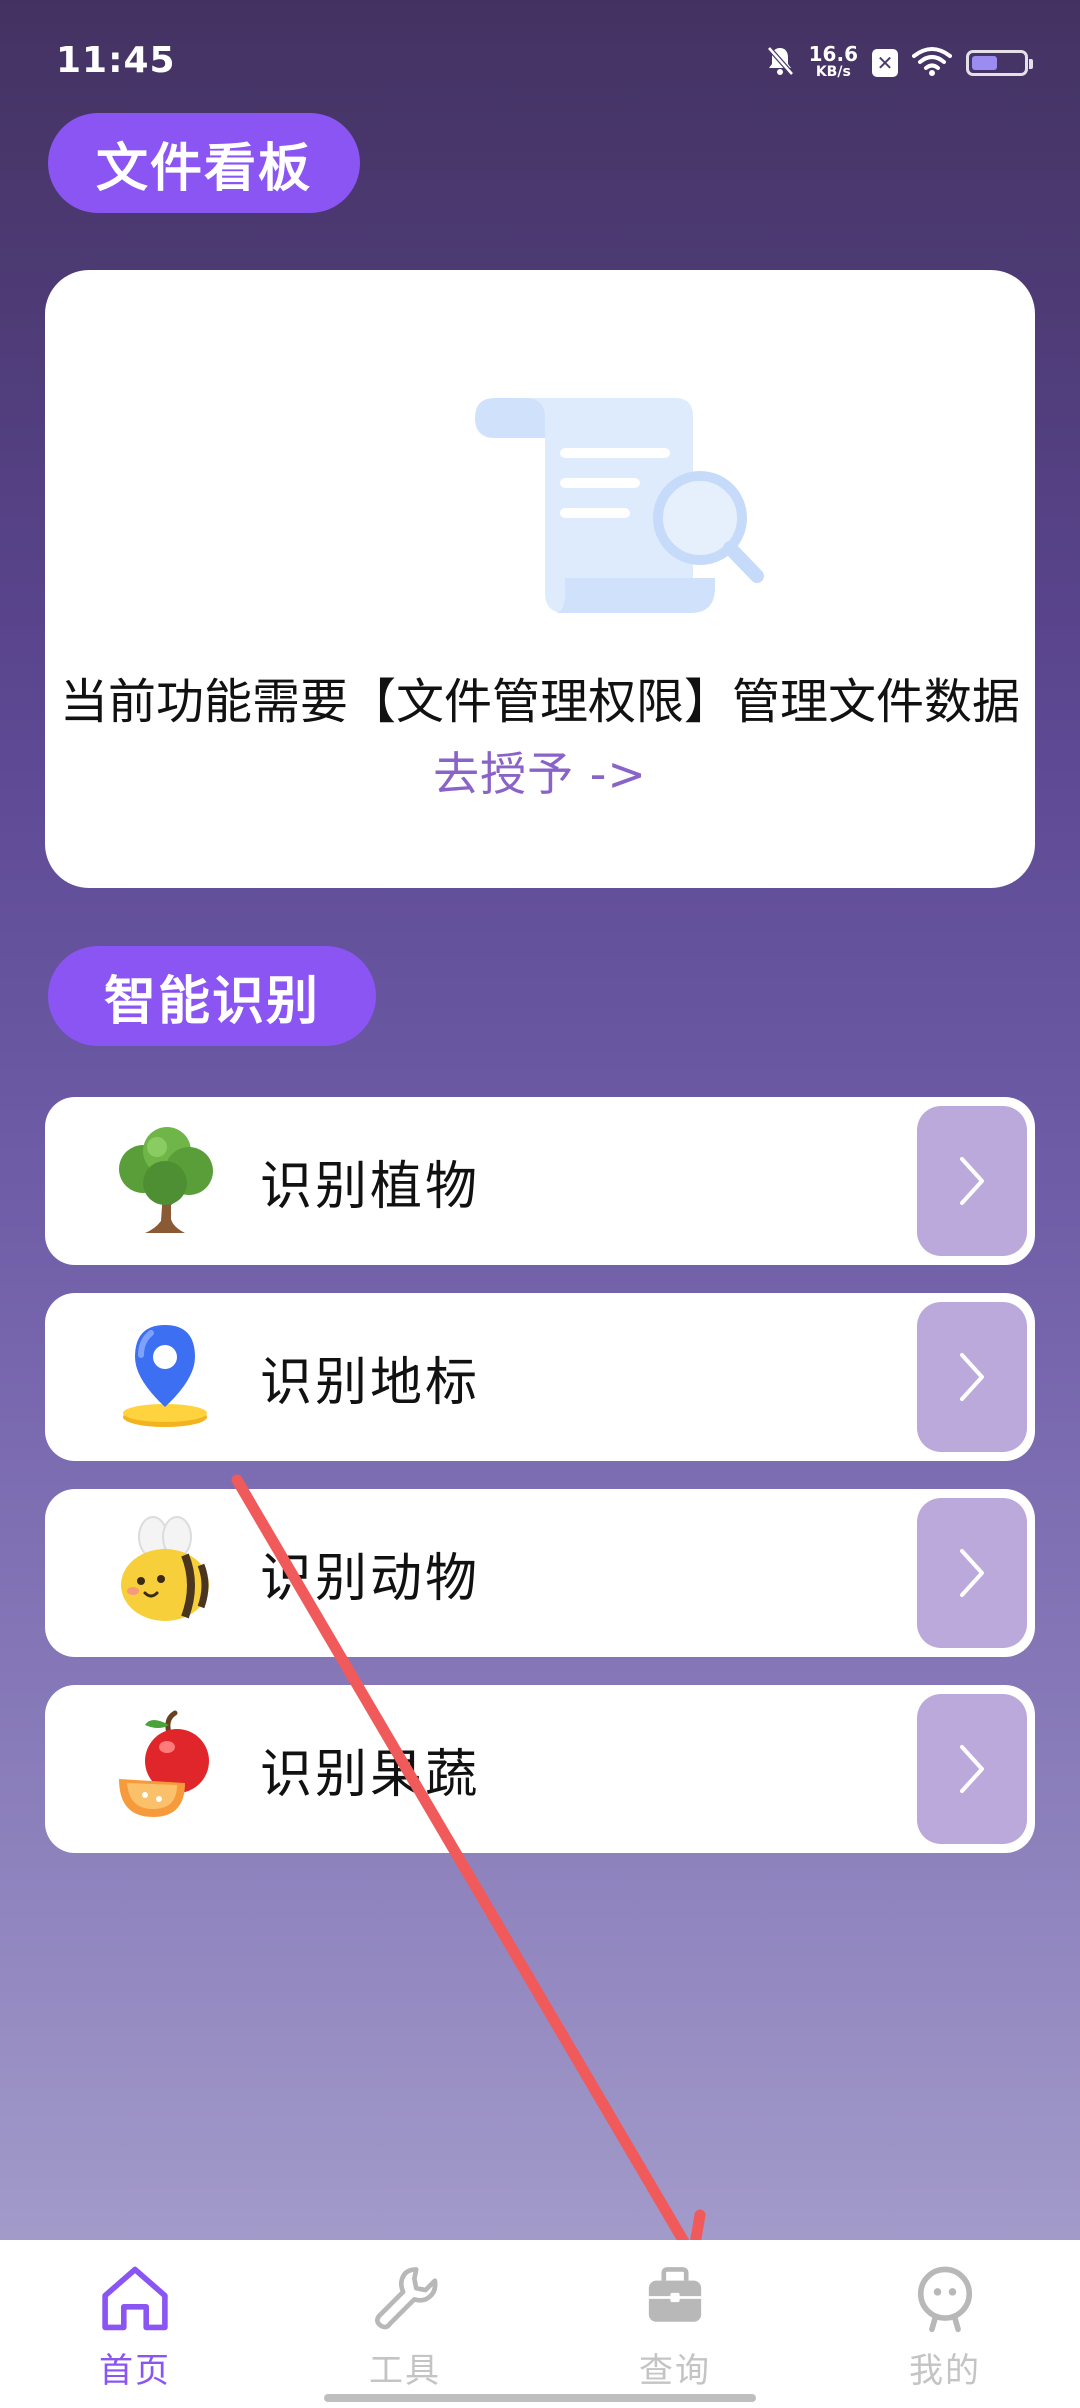 This screenshot has width=1080, height=2408. What do you see at coordinates (539, 702) in the screenshot?
I see `permission-message: 当前功能需要【文件管理权限】管理文件数据` at bounding box center [539, 702].